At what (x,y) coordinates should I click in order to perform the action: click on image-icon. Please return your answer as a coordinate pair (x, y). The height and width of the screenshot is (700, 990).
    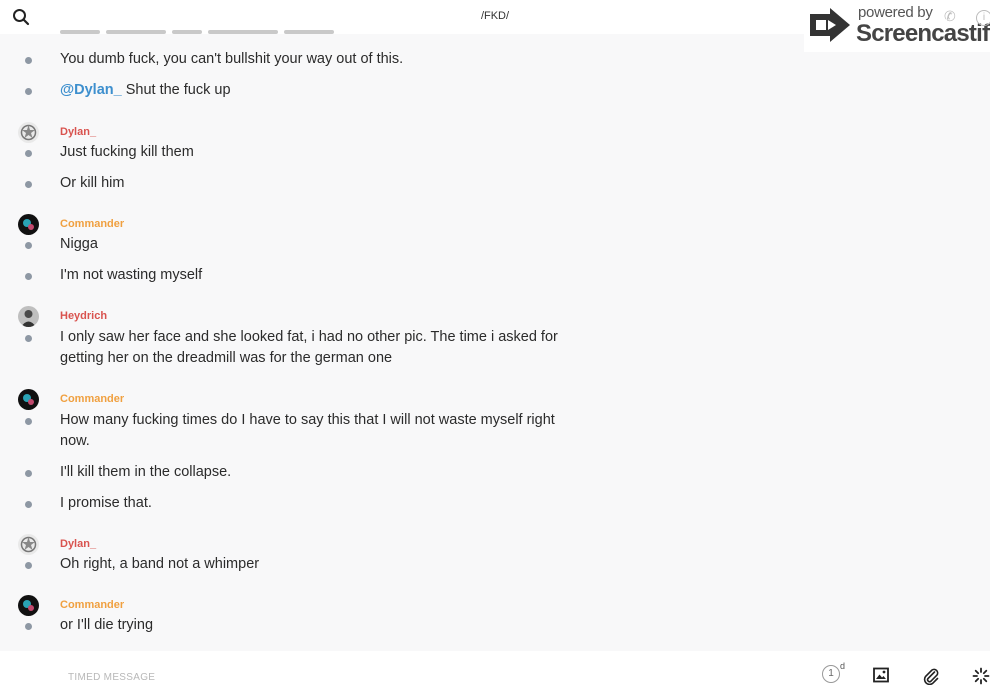
    Looking at the image, I should click on (882, 676).